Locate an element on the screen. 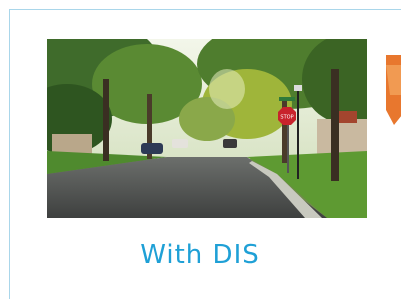 The image size is (401, 299). adjacent-slide-peek is located at coordinates (393, 90).